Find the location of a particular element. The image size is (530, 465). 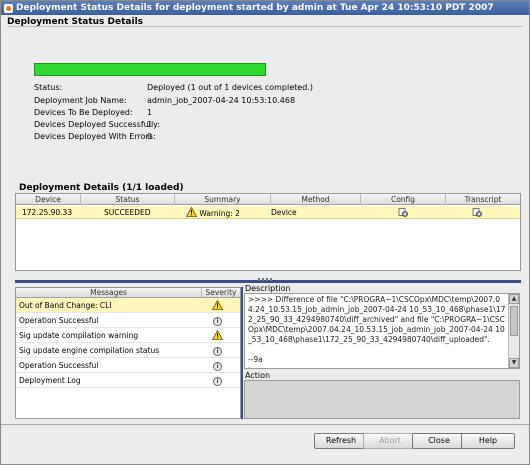

devices-errors-value: 0 is located at coordinates (150, 136).